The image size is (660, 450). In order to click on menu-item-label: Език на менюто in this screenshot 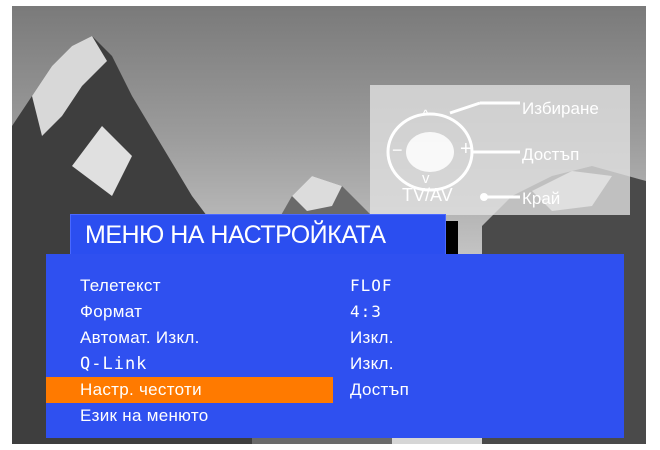, I will do `click(144, 415)`.